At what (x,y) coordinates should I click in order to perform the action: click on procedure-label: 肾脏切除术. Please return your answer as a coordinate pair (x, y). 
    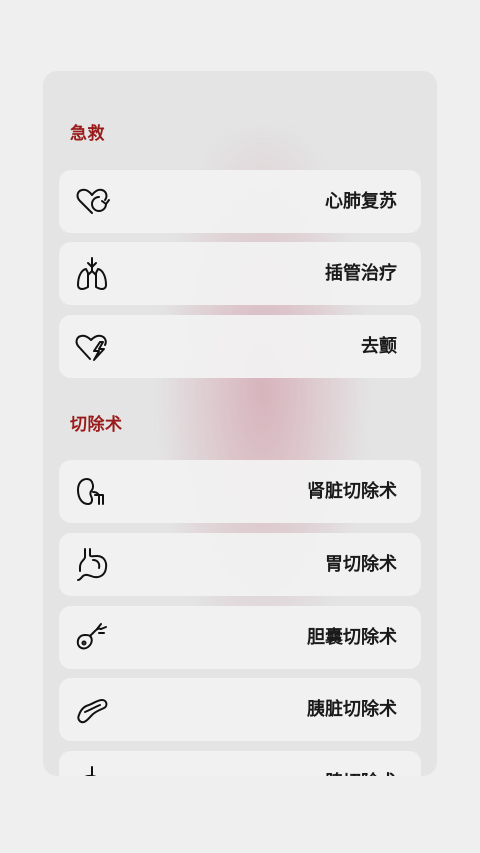
    Looking at the image, I should click on (352, 491).